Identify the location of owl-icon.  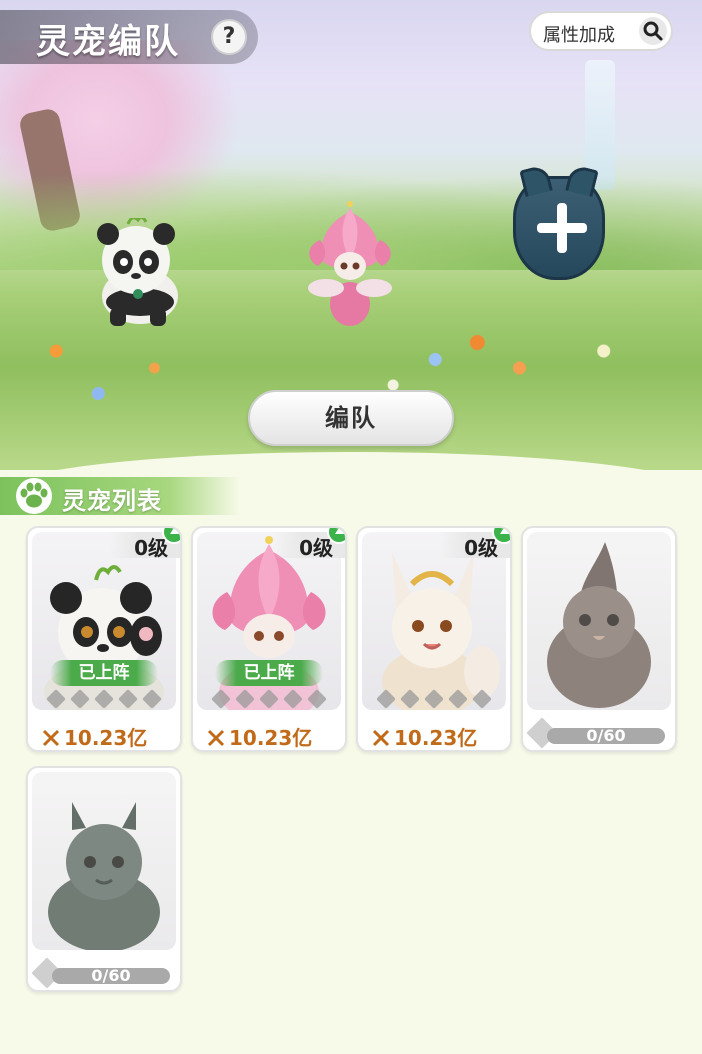
(599, 625).